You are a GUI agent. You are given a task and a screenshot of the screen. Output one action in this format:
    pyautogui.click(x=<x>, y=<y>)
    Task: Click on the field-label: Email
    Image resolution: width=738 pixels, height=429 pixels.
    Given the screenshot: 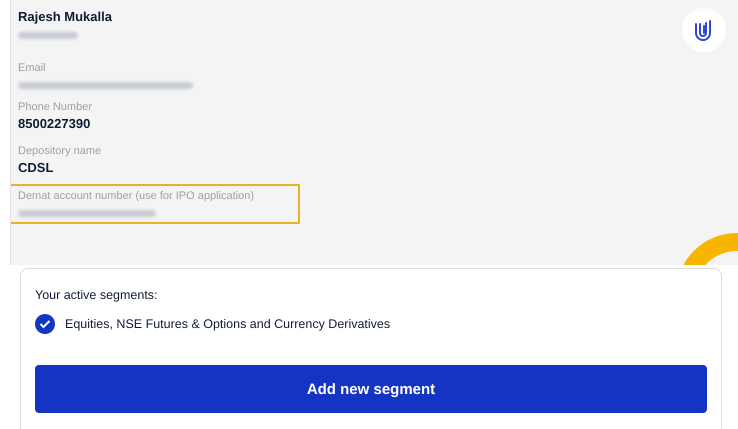 What is the action you would take?
    pyautogui.click(x=32, y=68)
    